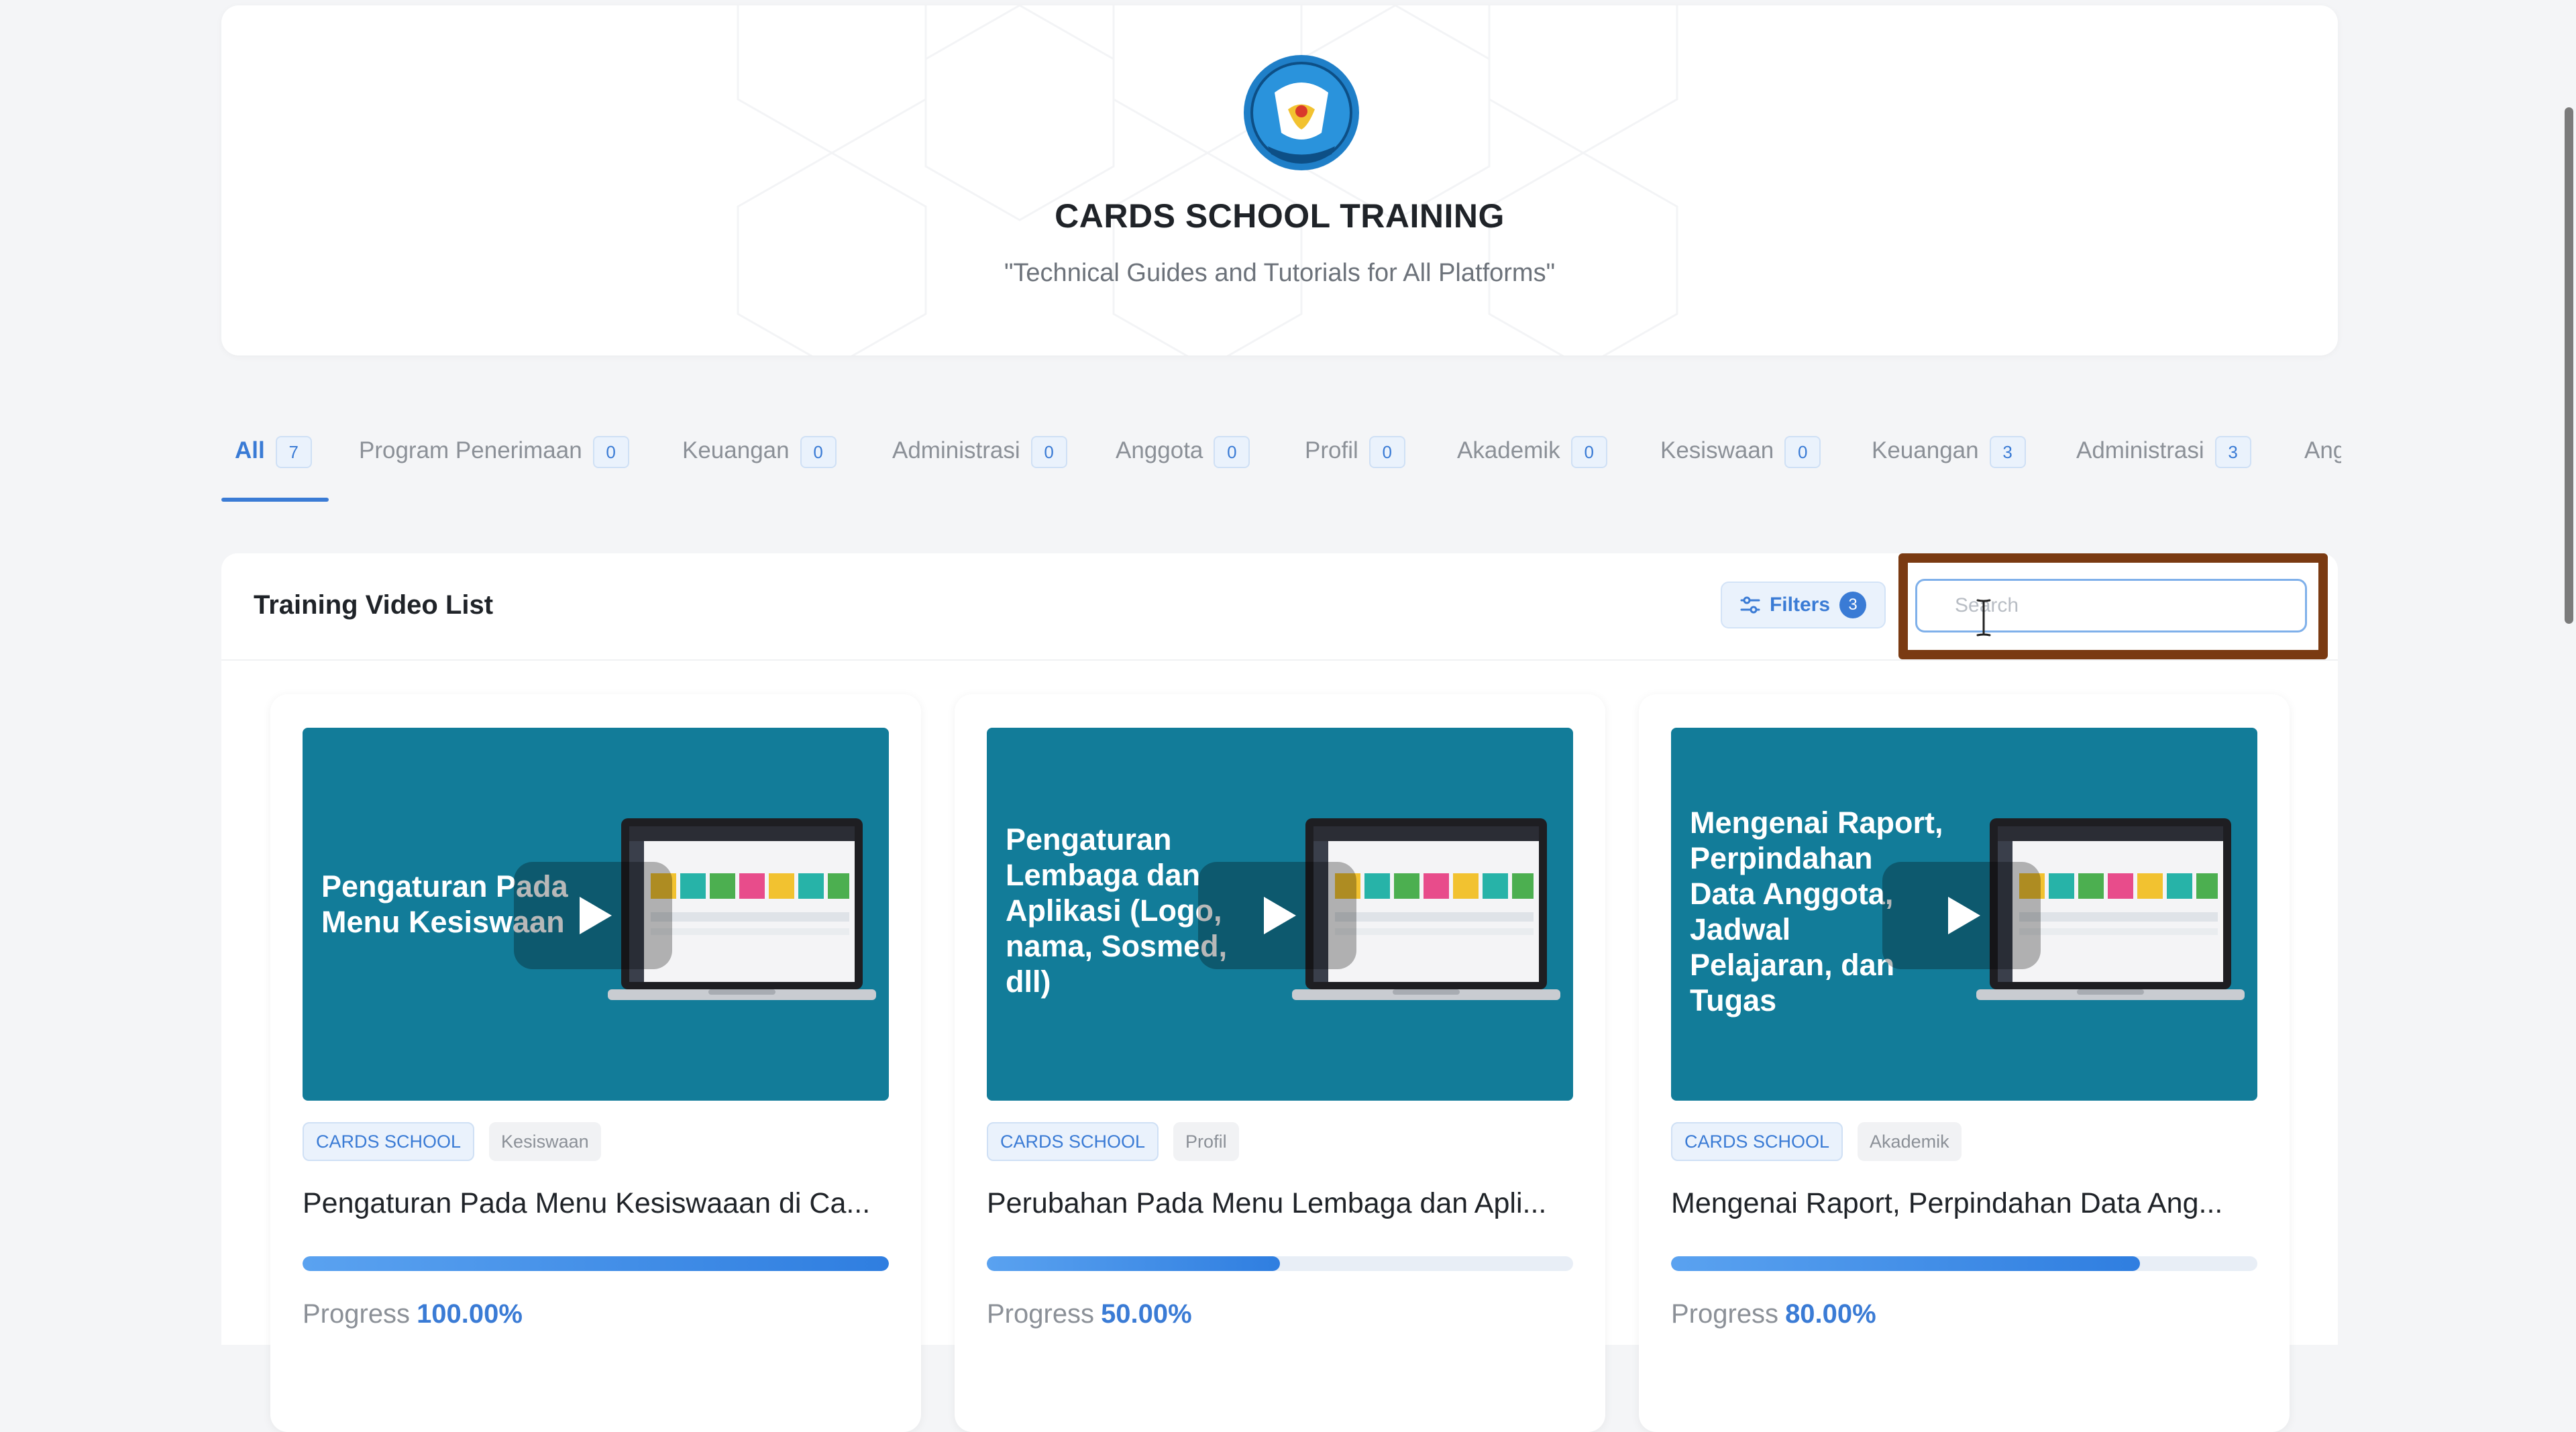 This screenshot has width=2576, height=1432. I want to click on panel-title: Training Video List, so click(374, 605).